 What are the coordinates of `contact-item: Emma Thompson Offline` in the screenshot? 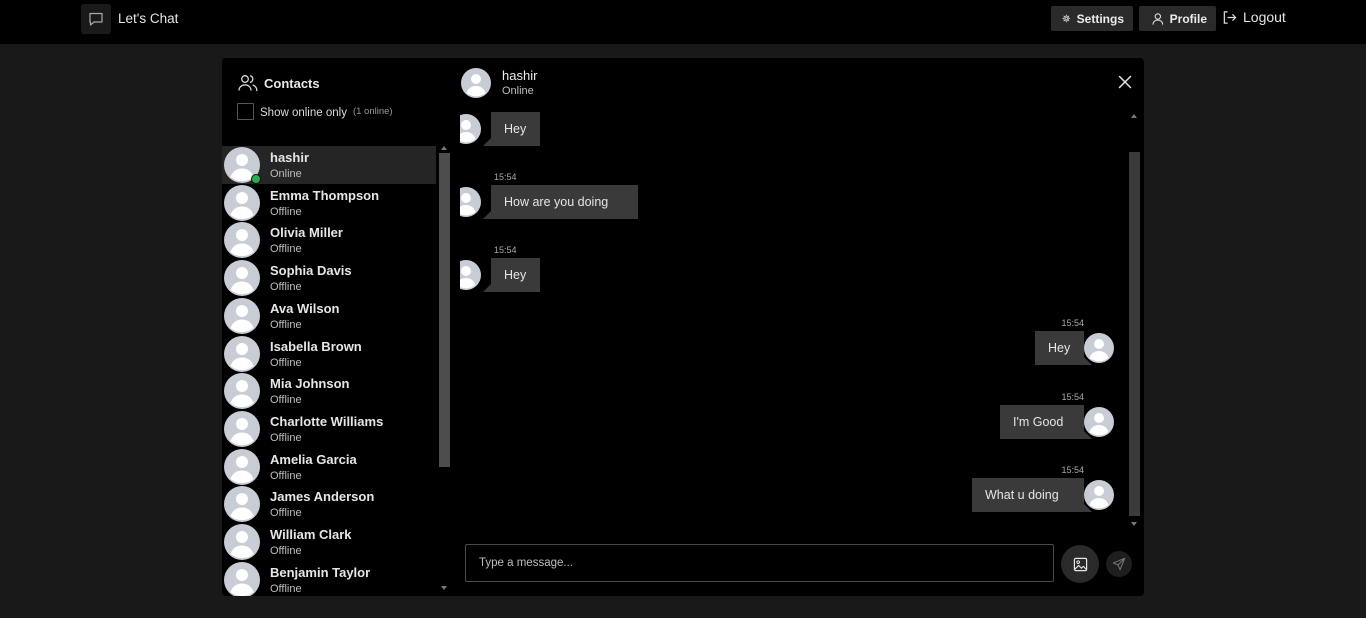 It's located at (329, 203).